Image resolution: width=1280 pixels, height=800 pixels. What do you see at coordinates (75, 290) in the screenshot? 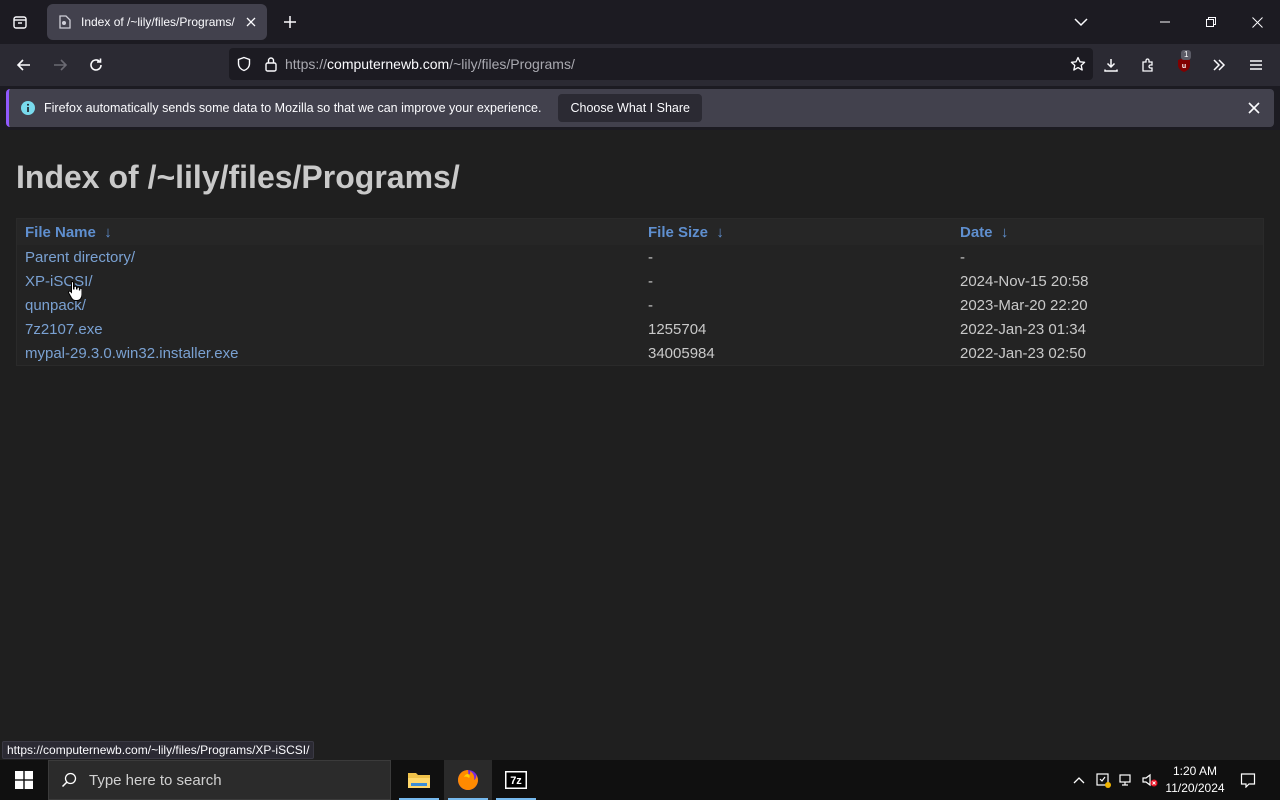
I see `hand-cursor-icon` at bounding box center [75, 290].